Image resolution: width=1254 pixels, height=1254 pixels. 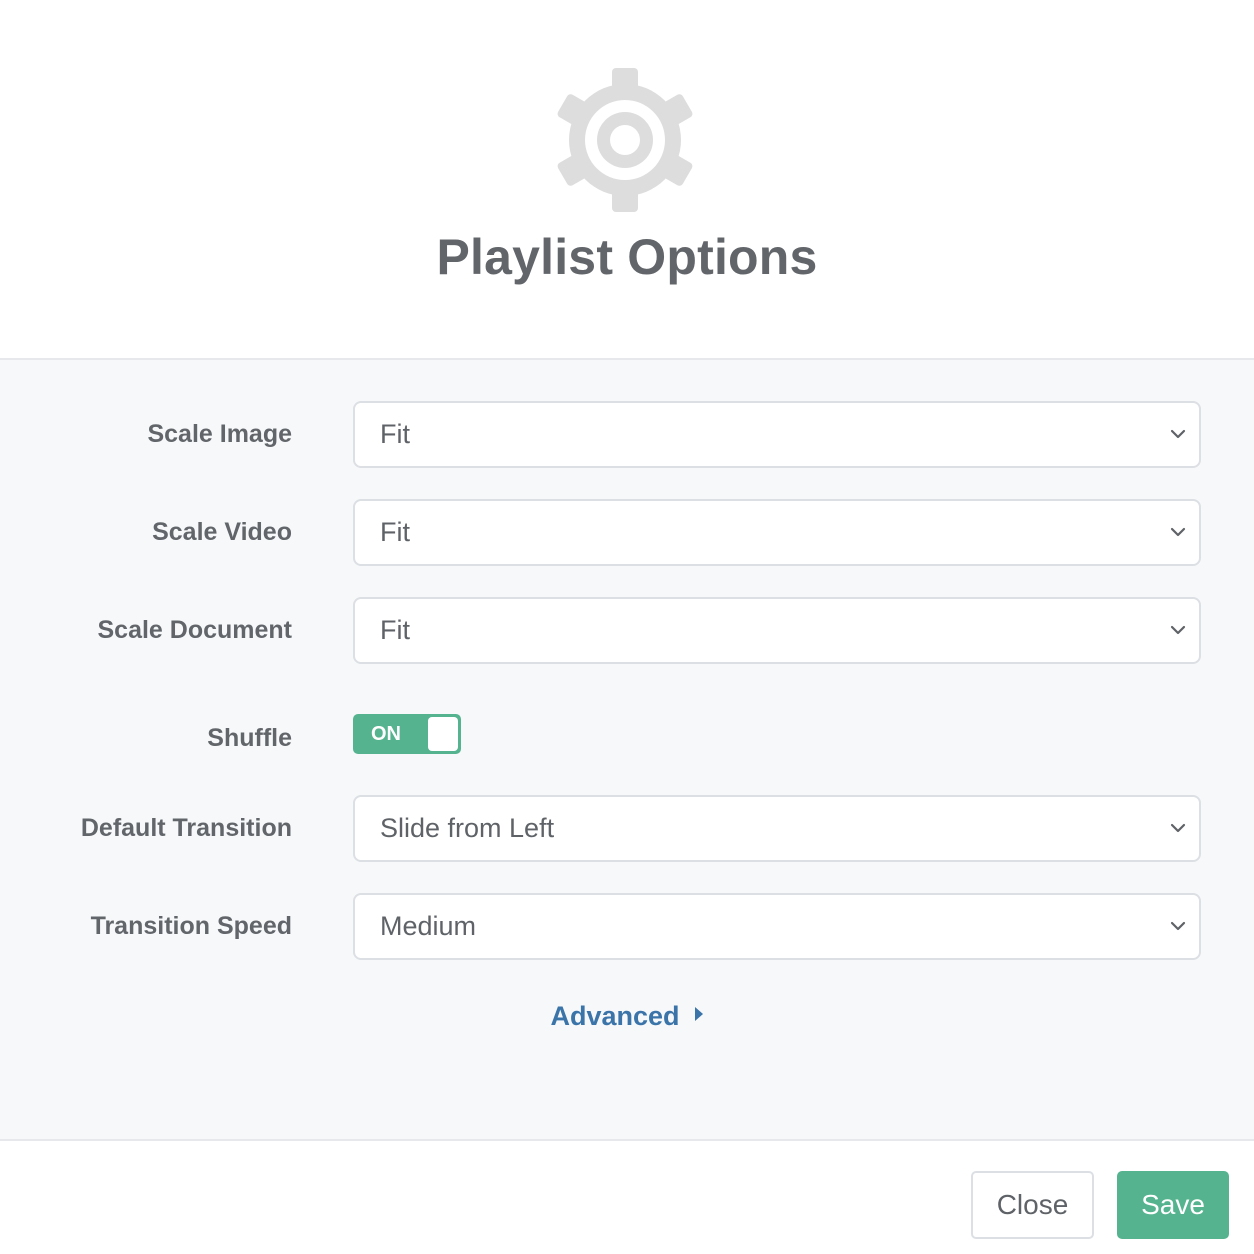 What do you see at coordinates (194, 630) in the screenshot?
I see `scale-document-label: Scale Document` at bounding box center [194, 630].